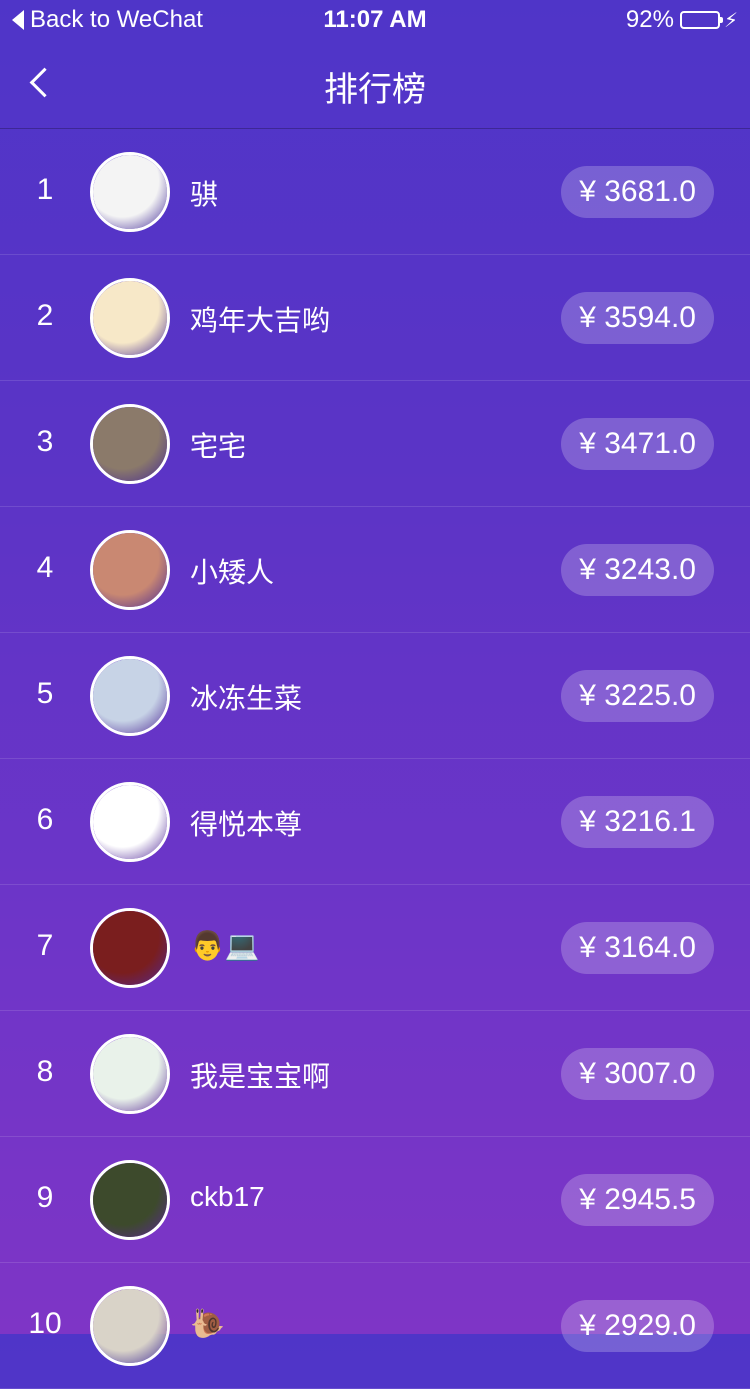 The width and height of the screenshot is (750, 1389). I want to click on rank-number: 7, so click(45, 945).